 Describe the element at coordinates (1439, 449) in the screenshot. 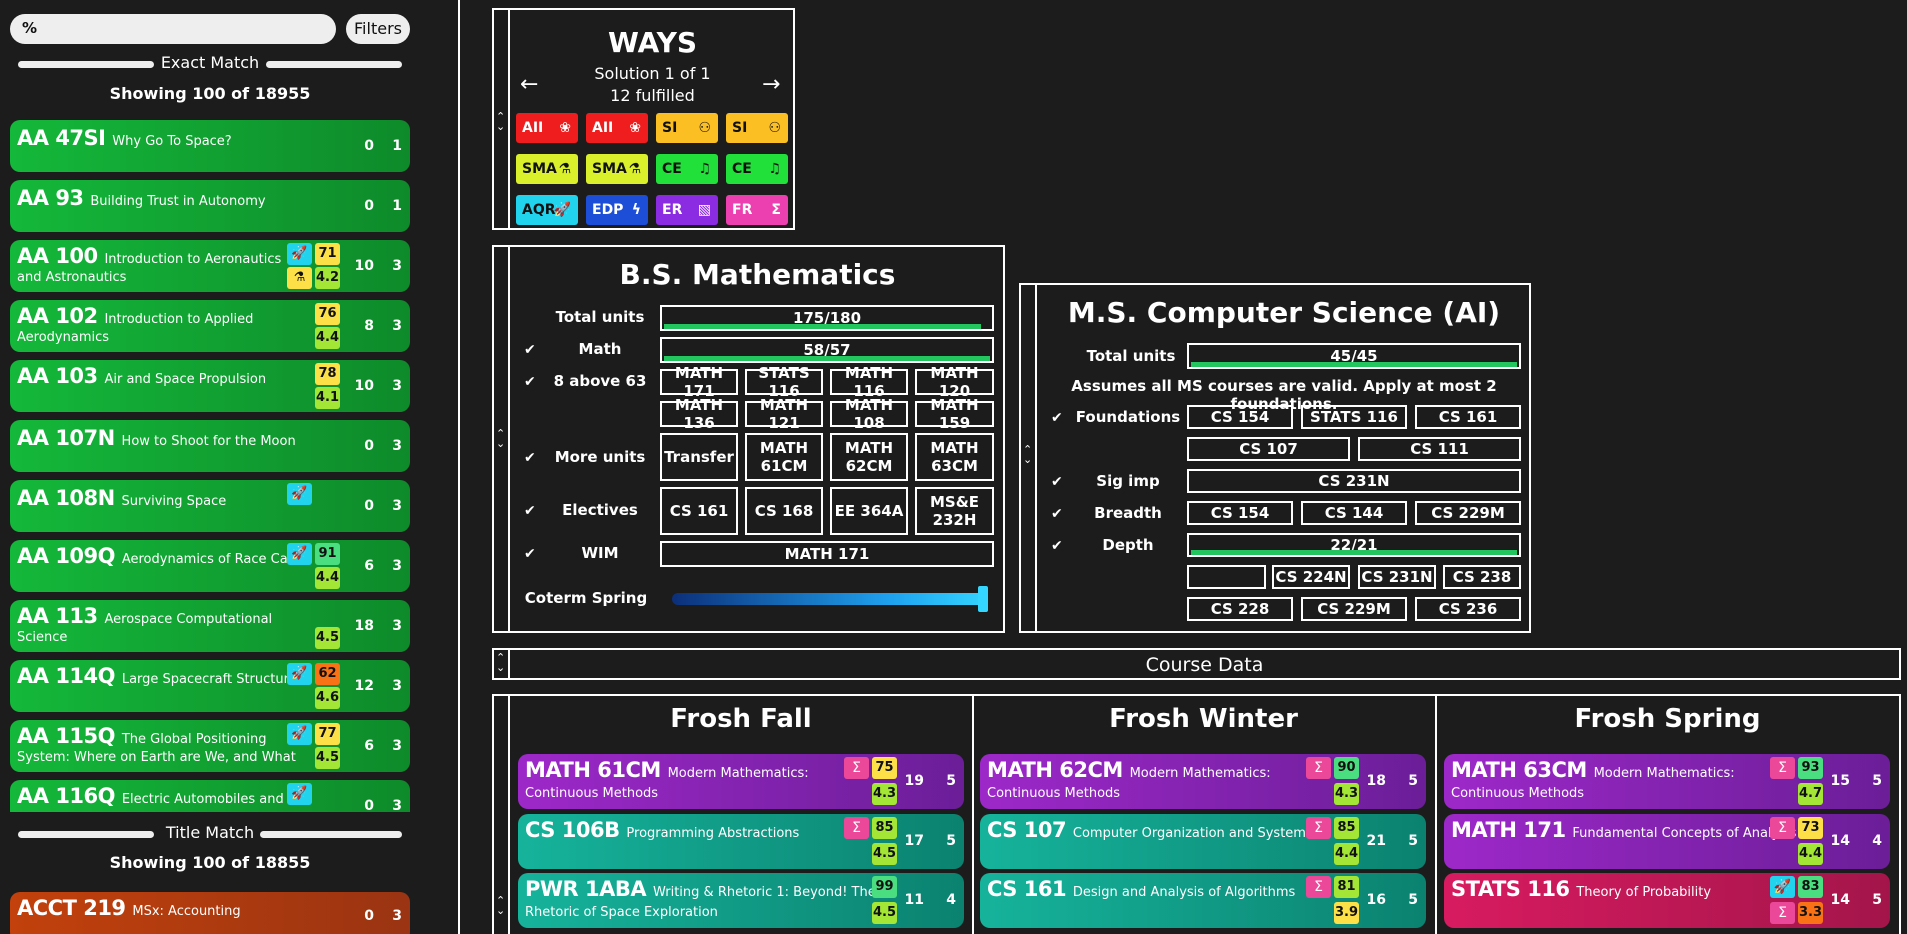

I see `course-slot: CS 111` at that location.